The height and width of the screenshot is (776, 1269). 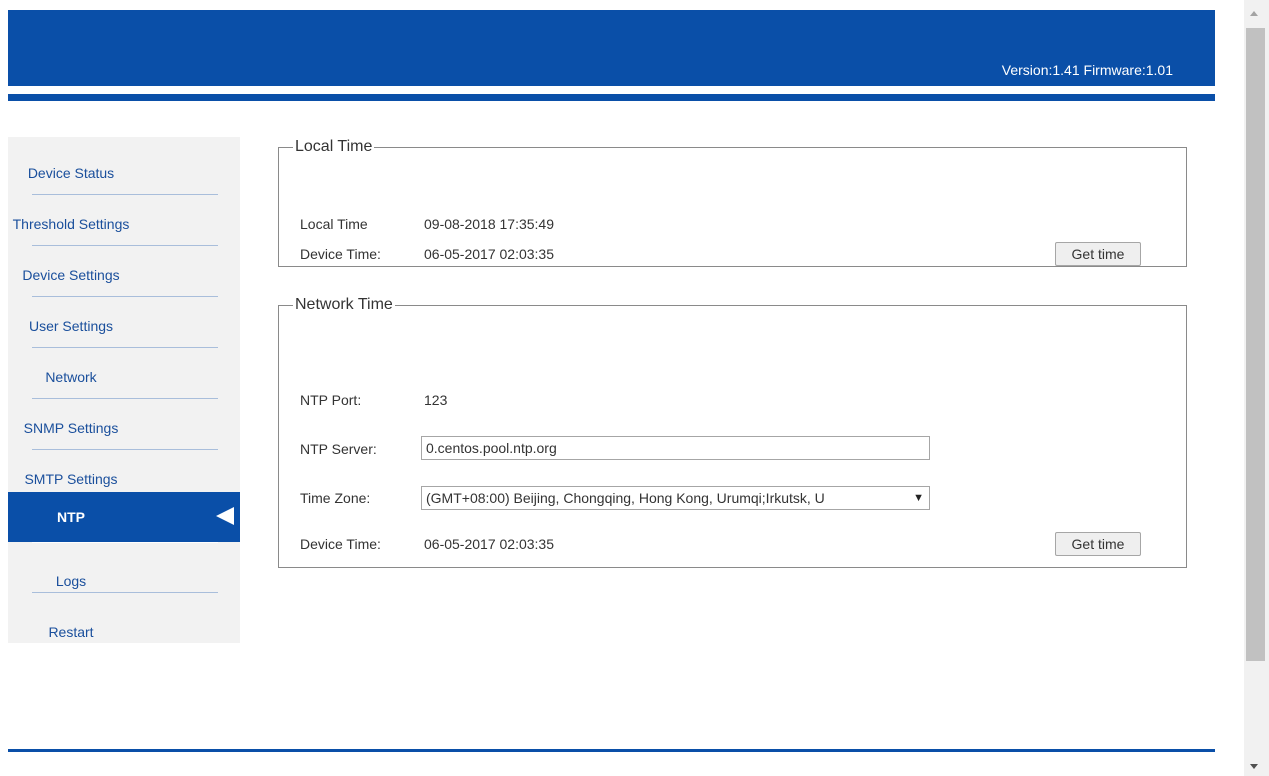 I want to click on sidebar-item-threshold-settings: Threshold Settings, so click(x=124, y=221).